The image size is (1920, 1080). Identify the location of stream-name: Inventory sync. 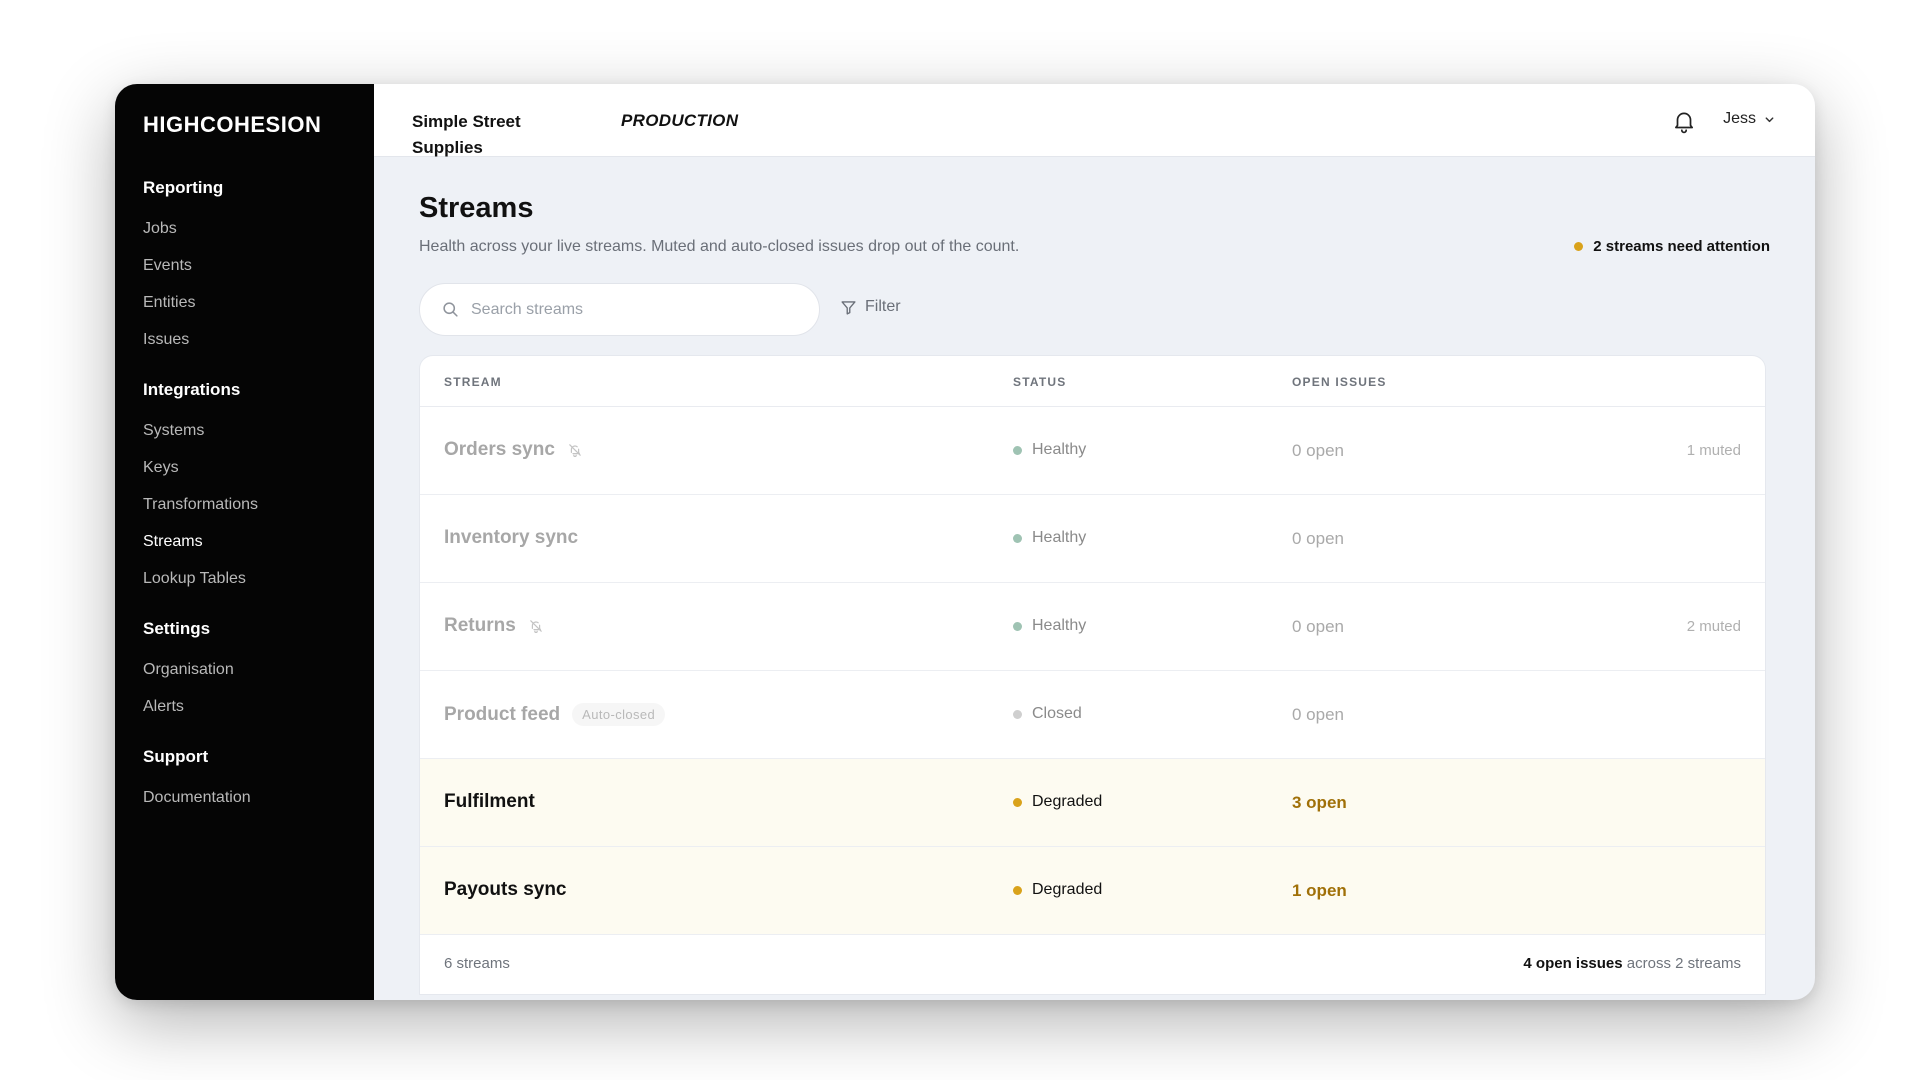
(511, 537).